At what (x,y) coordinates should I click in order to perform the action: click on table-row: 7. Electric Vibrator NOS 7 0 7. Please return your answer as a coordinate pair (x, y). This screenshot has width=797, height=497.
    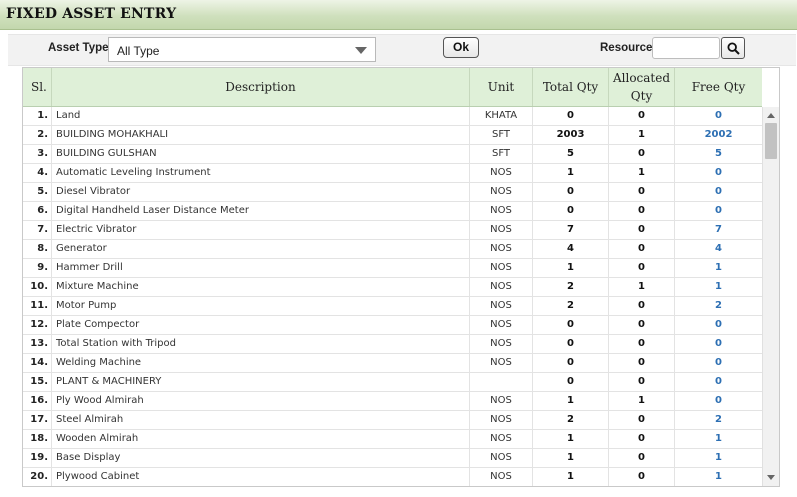
    Looking at the image, I should click on (392, 230).